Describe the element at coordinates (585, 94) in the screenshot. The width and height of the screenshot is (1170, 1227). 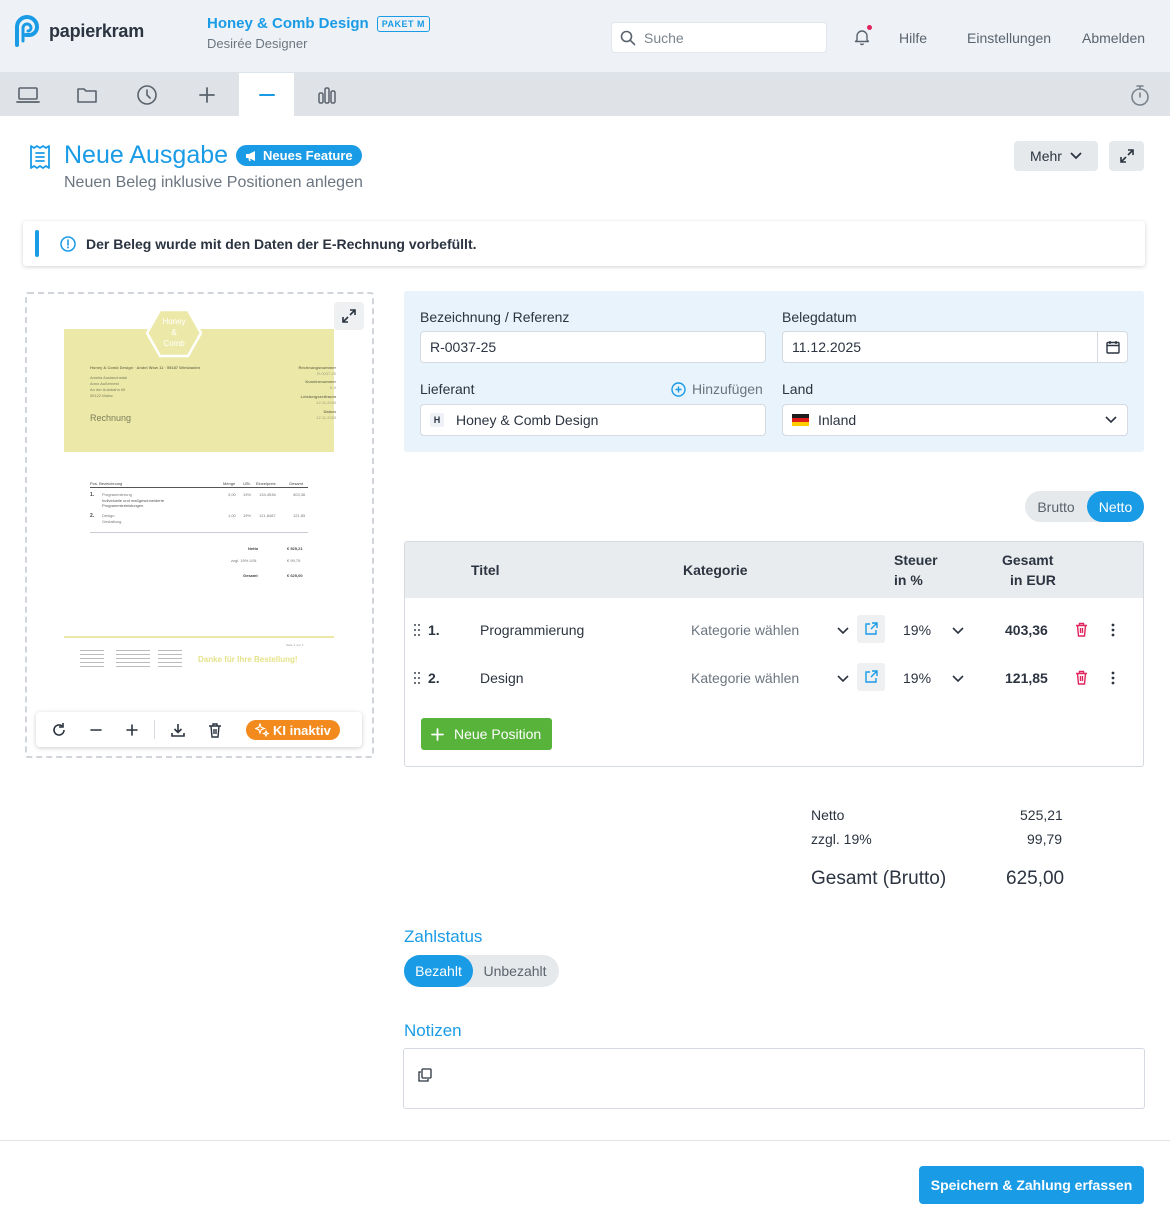
I see `main-tab-bar` at that location.